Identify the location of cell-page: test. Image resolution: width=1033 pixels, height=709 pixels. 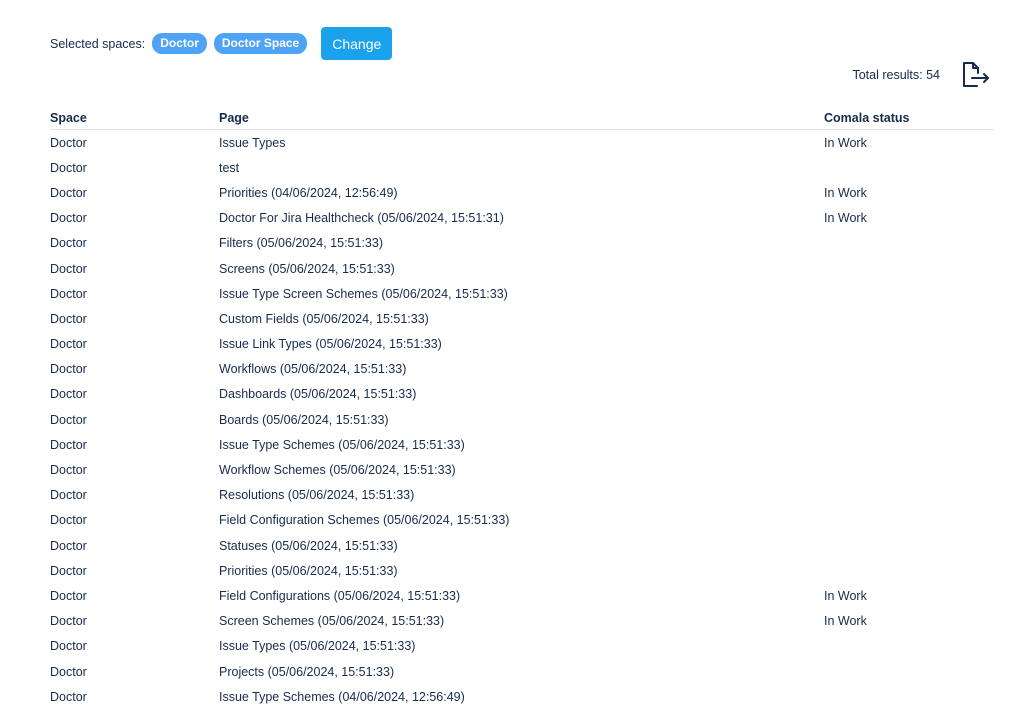
(229, 167).